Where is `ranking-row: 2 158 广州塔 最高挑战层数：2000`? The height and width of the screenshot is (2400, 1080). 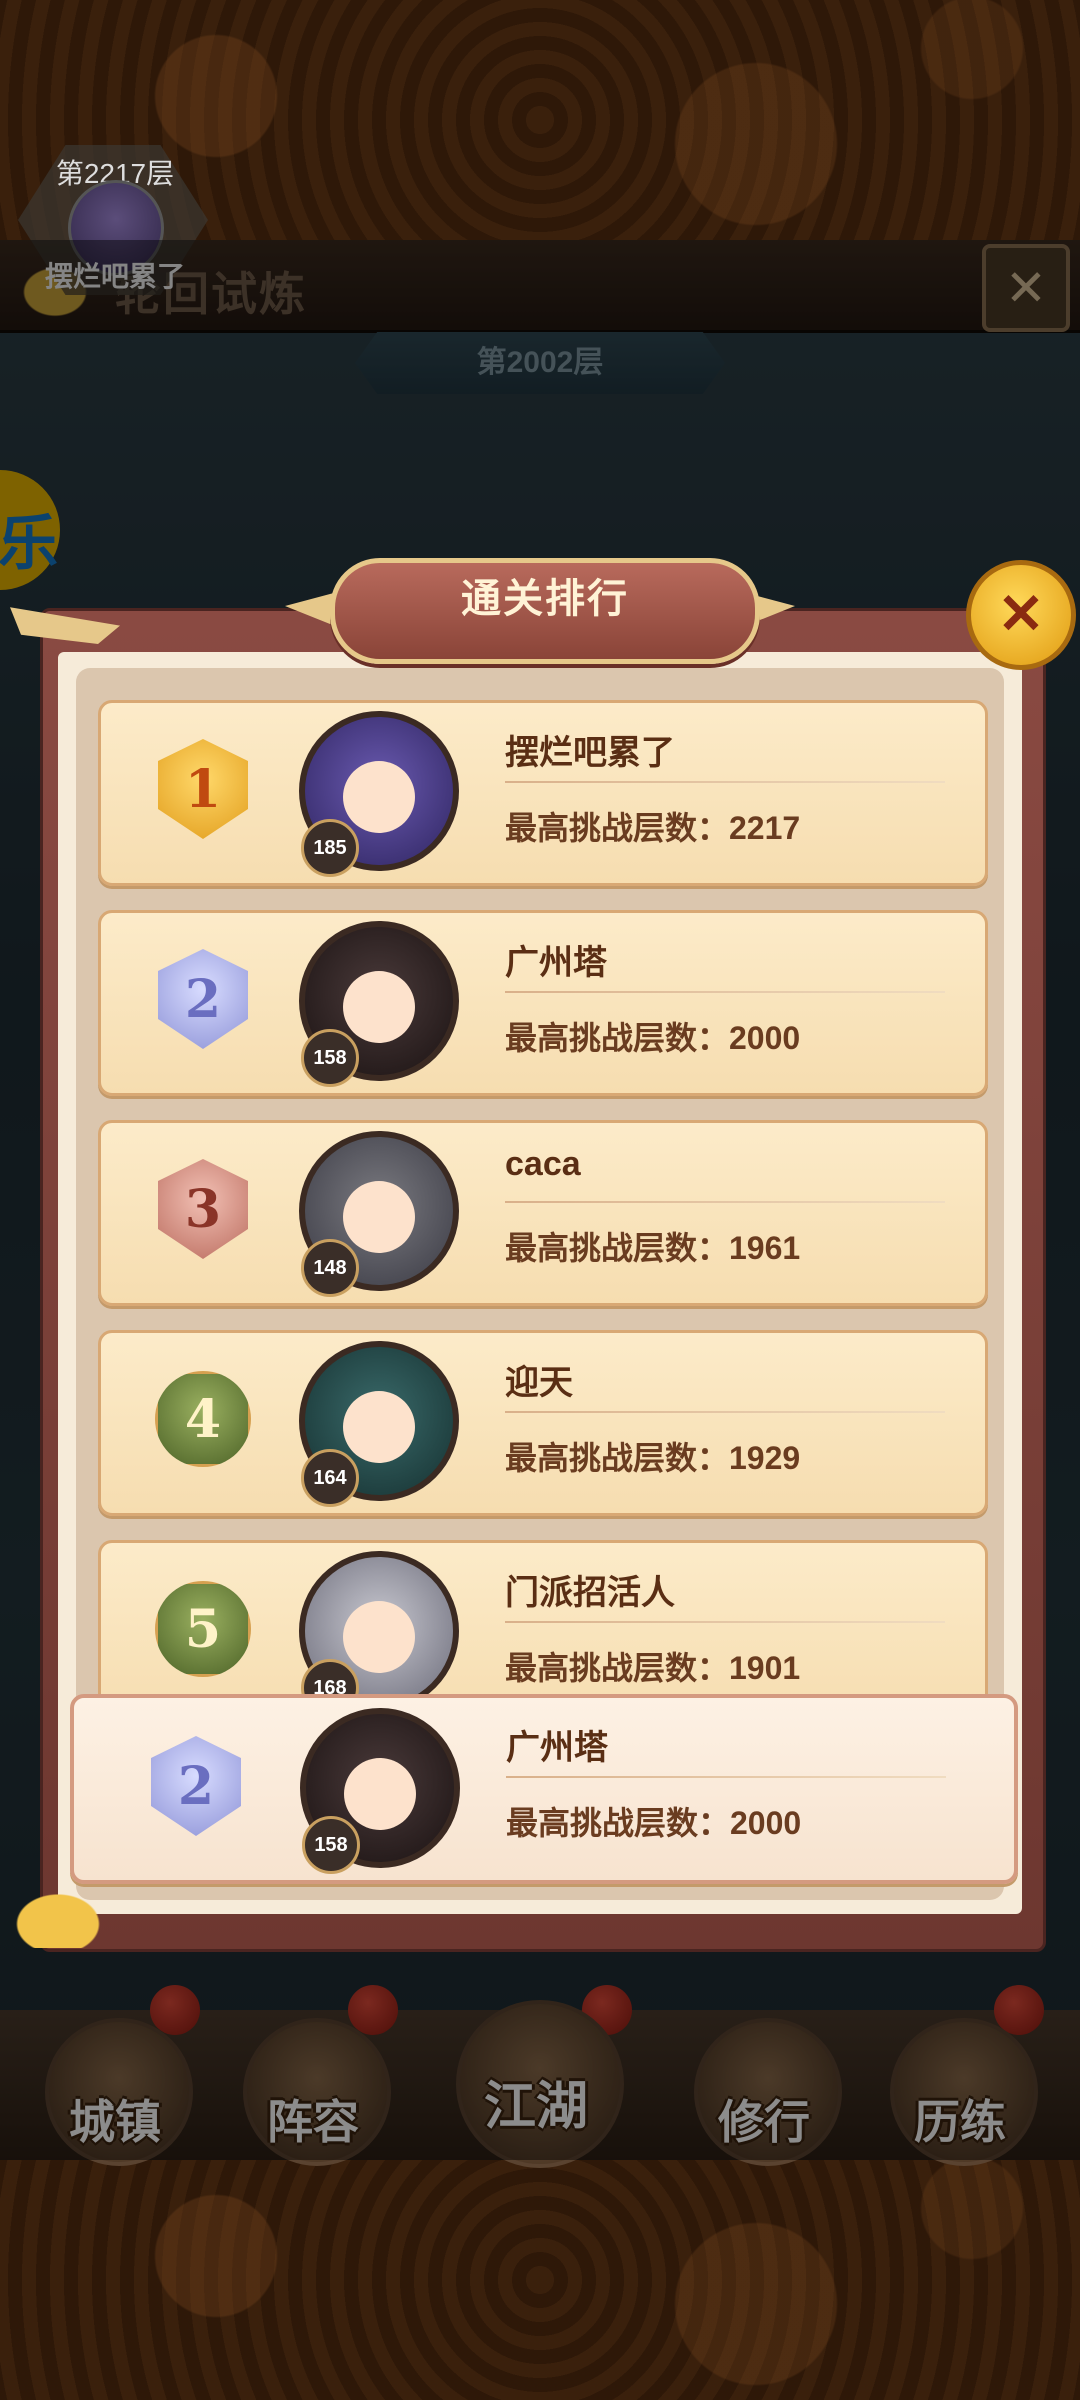 ranking-row: 2 158 广州塔 最高挑战层数：2000 is located at coordinates (543, 1003).